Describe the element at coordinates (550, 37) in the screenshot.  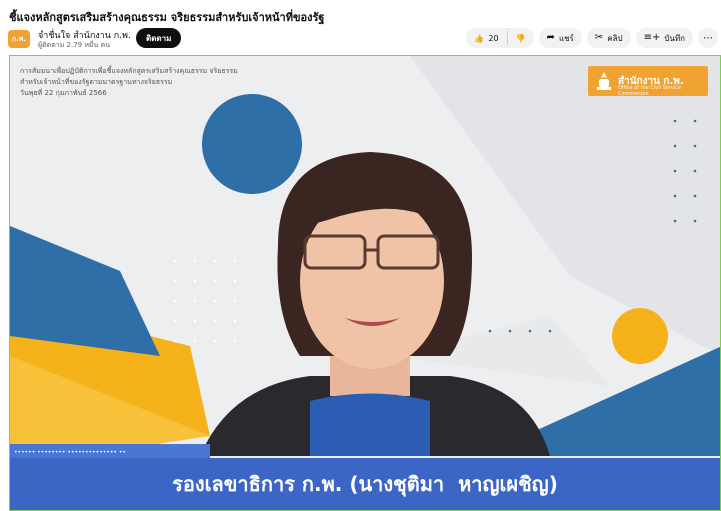
I see `share-icon: ➦` at that location.